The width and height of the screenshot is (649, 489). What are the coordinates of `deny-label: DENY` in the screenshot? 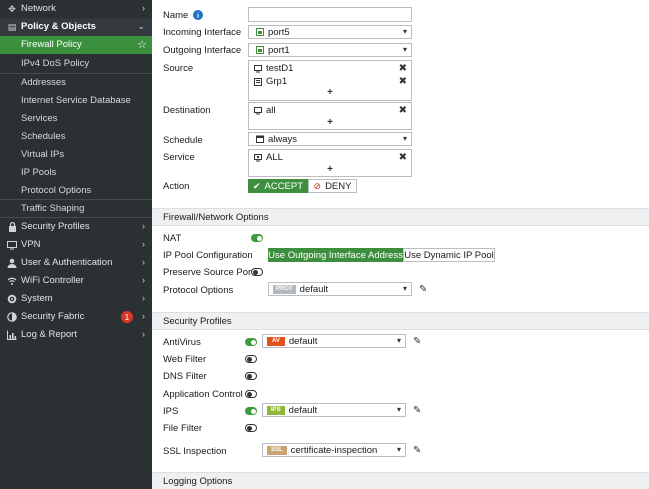 It's located at (338, 186).